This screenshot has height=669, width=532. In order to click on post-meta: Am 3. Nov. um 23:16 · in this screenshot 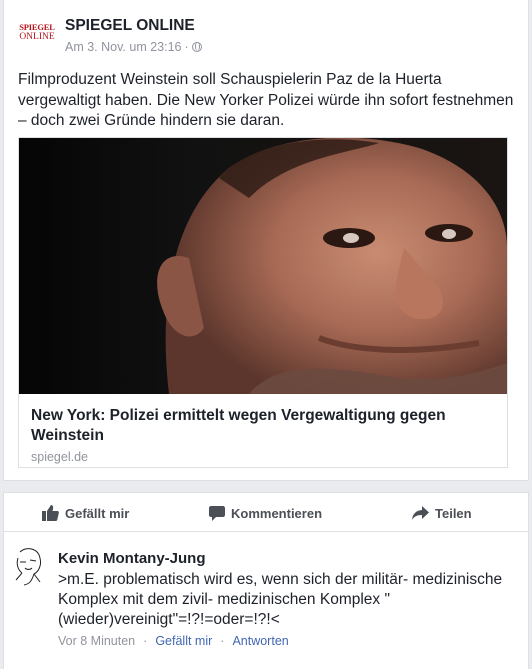, I will do `click(133, 47)`.